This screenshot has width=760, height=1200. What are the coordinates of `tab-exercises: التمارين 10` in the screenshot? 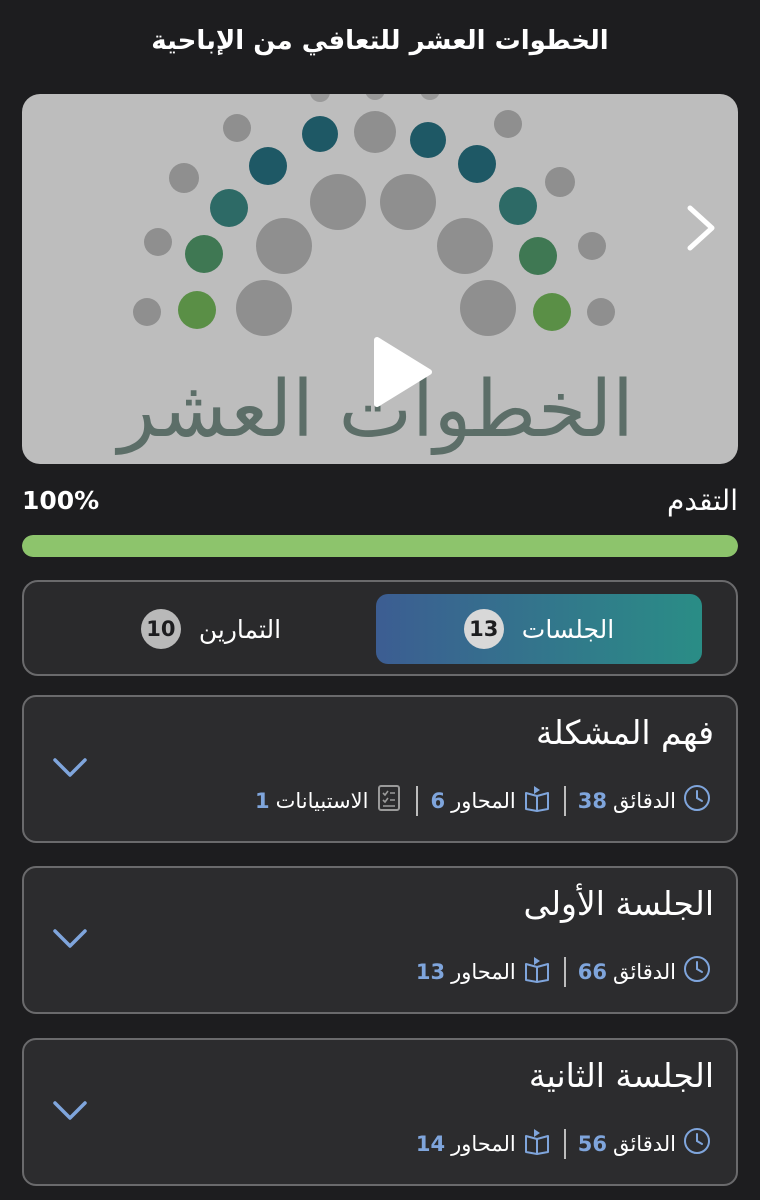 It's located at (211, 629).